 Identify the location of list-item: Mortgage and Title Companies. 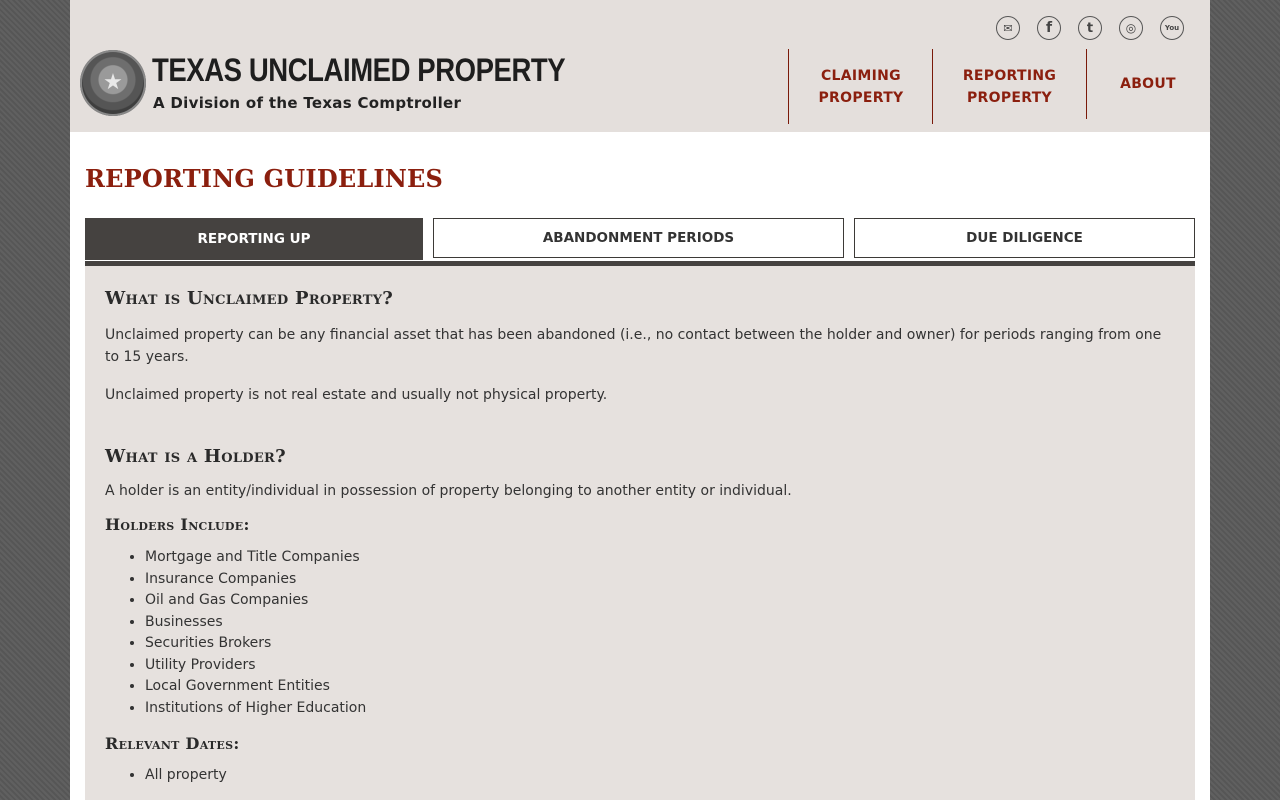
(660, 558).